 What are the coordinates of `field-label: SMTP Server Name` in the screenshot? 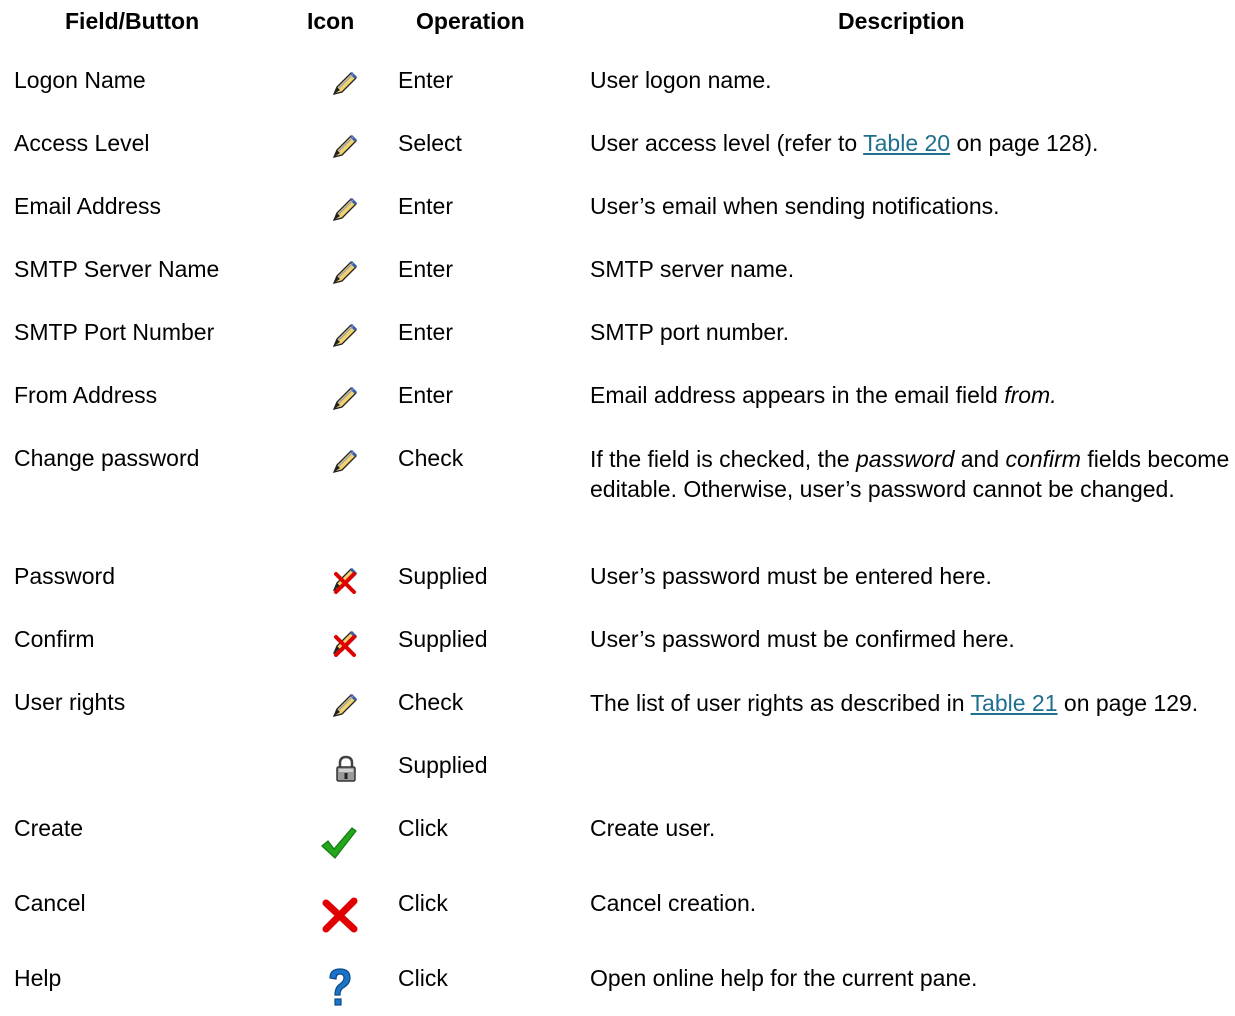 It's located at (117, 269).